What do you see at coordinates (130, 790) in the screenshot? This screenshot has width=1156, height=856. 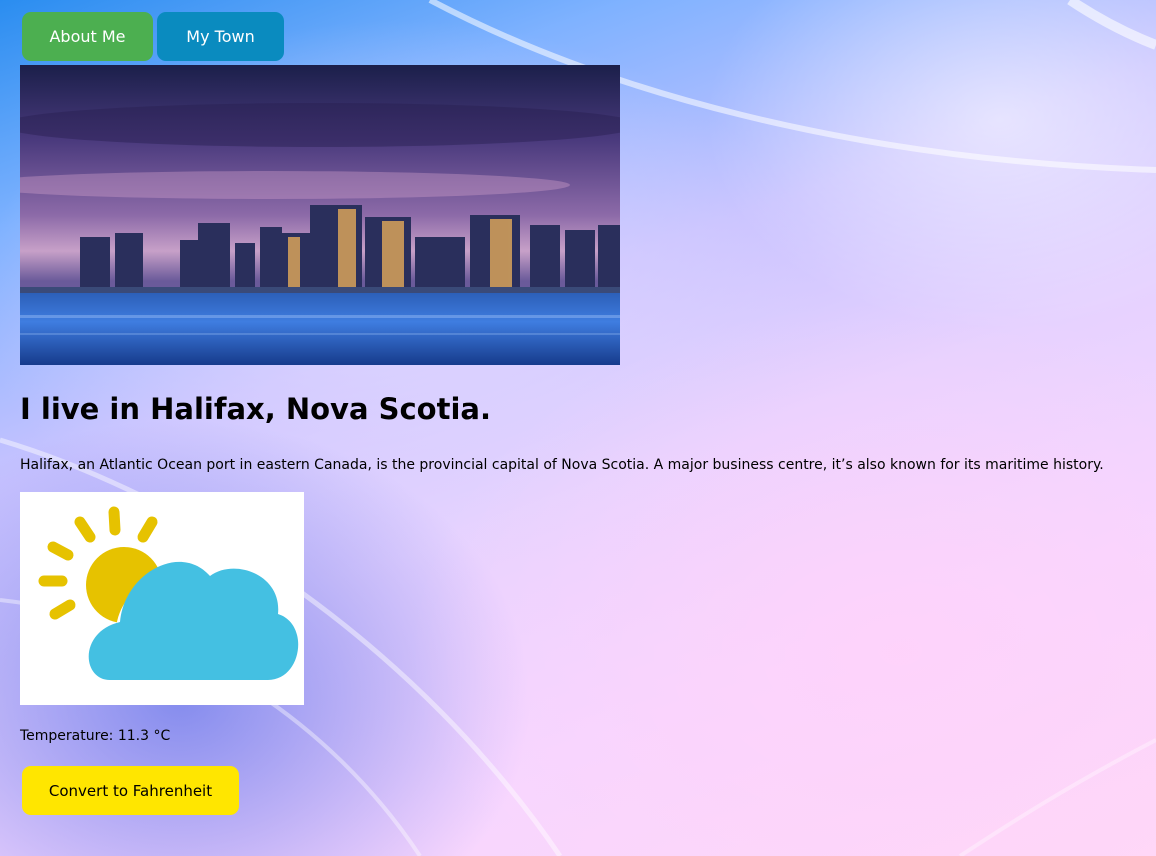 I see `convert-to-fahrenheit-button: Convert to Fahrenheit` at bounding box center [130, 790].